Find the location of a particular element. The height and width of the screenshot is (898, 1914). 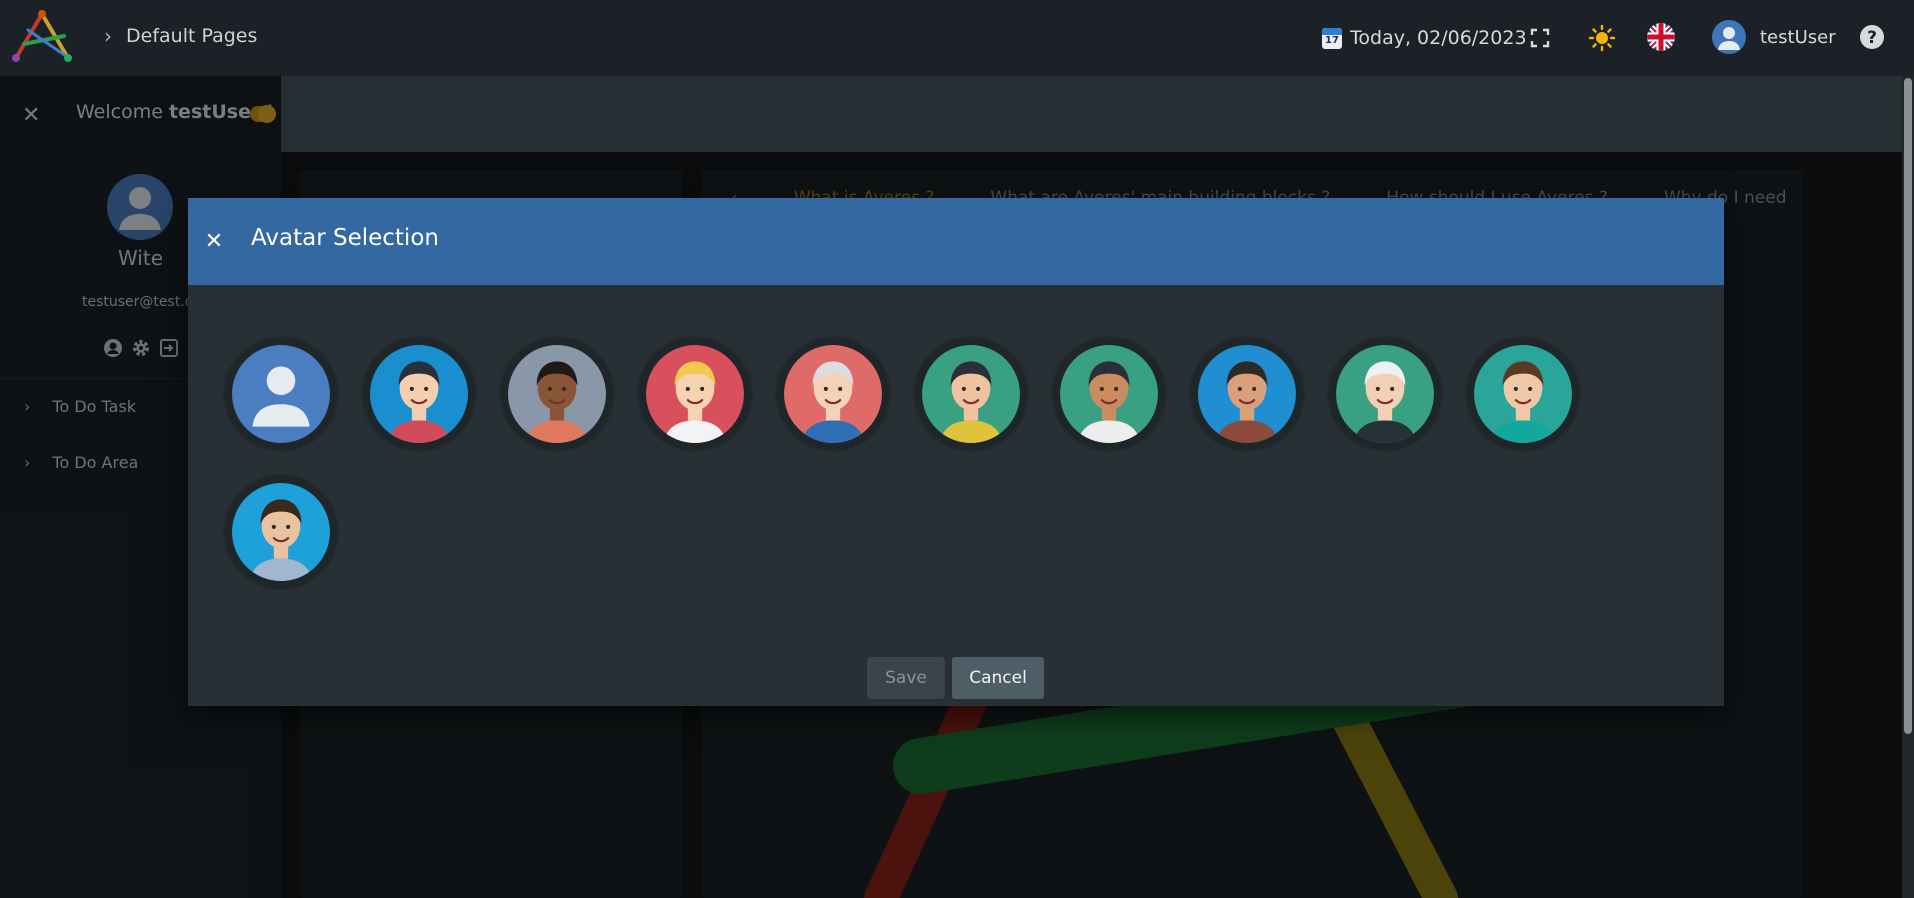

scrollbar-thumb is located at coordinates (1908, 406).